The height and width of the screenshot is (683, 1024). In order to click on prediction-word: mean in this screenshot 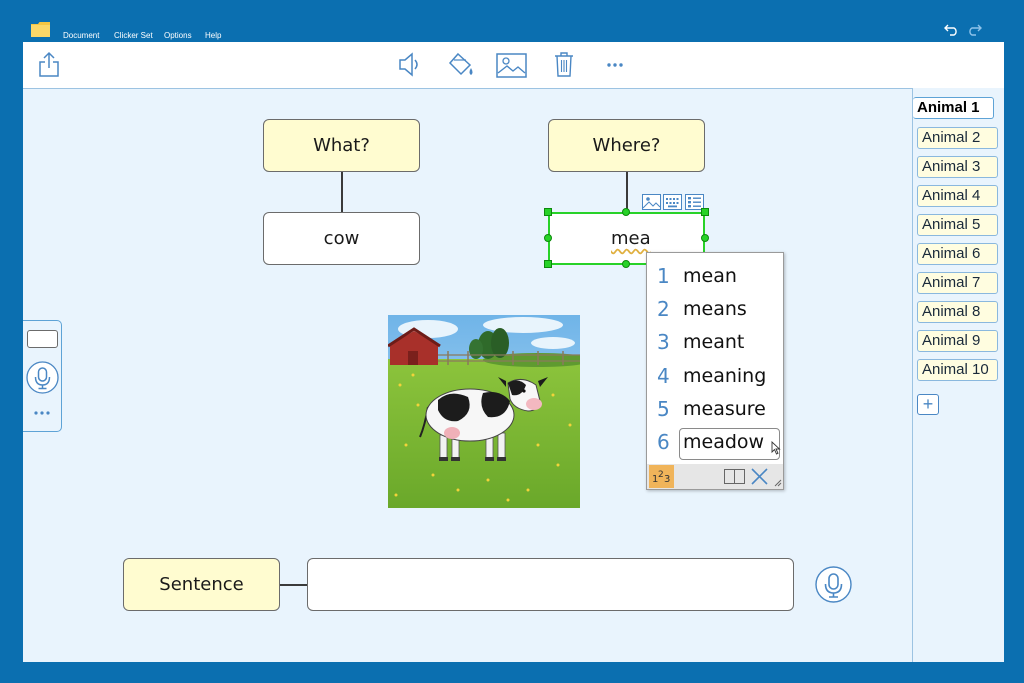, I will do `click(710, 276)`.